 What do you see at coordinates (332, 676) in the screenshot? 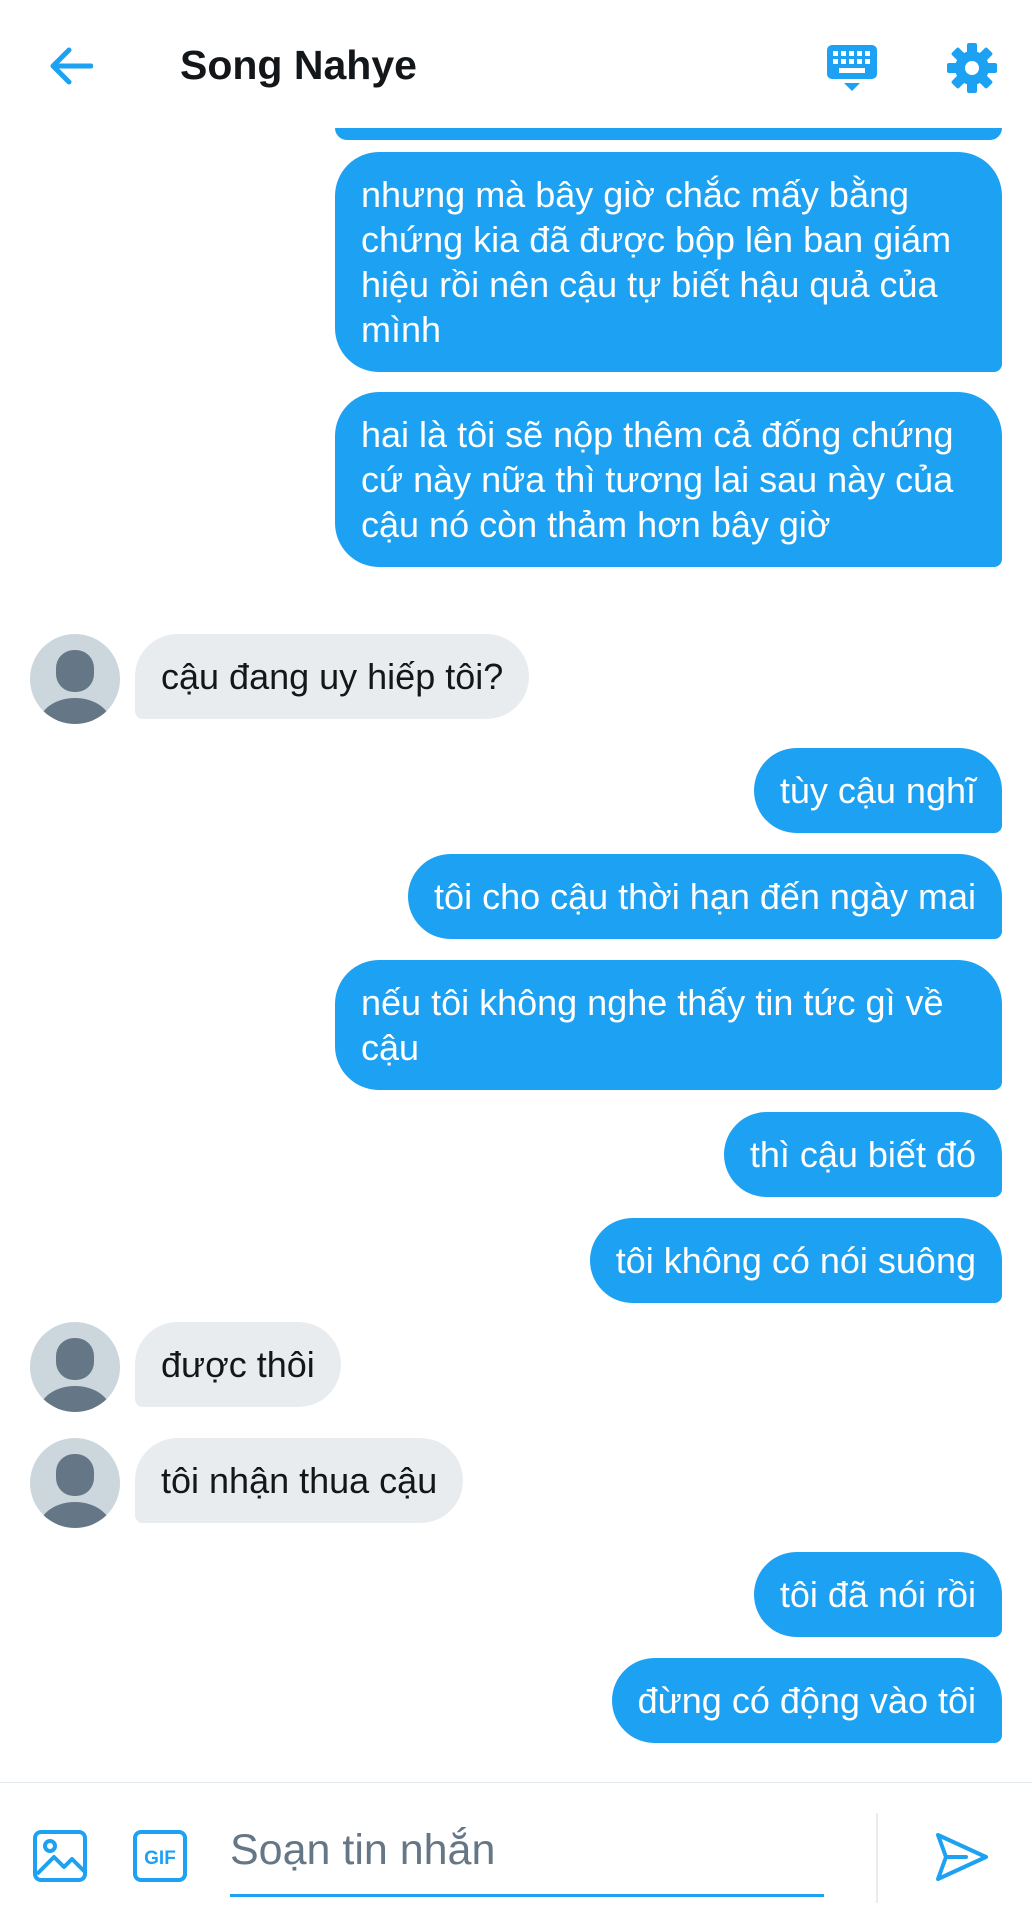
I see `message-bubble-incoming: cậu đang uy hiếp tôi?` at bounding box center [332, 676].